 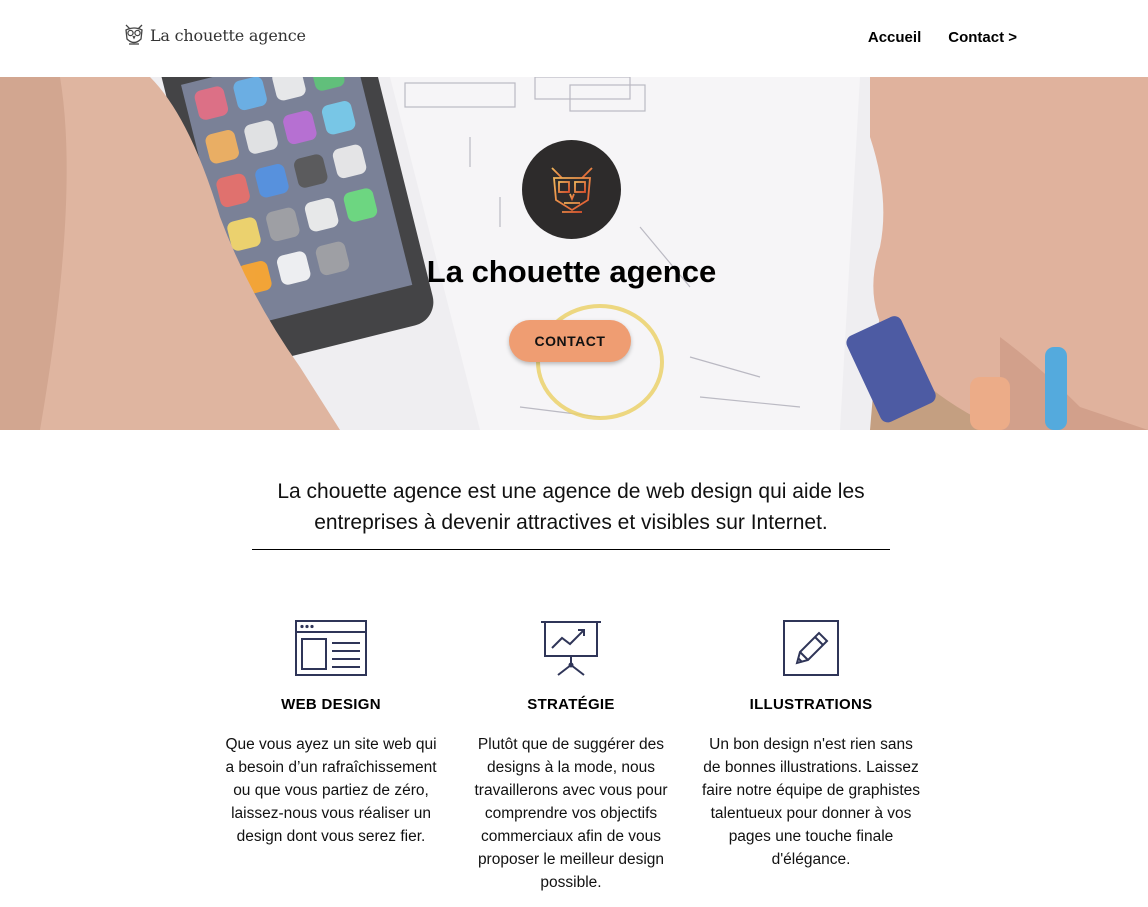 What do you see at coordinates (894, 37) in the screenshot?
I see `nav-link-accueil: Accueil` at bounding box center [894, 37].